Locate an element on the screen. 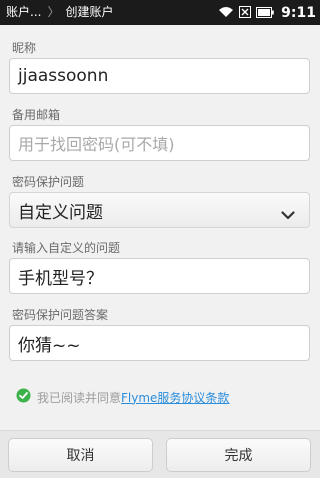 This screenshot has width=320, height=478. status-icons: 9:11 is located at coordinates (267, 12).